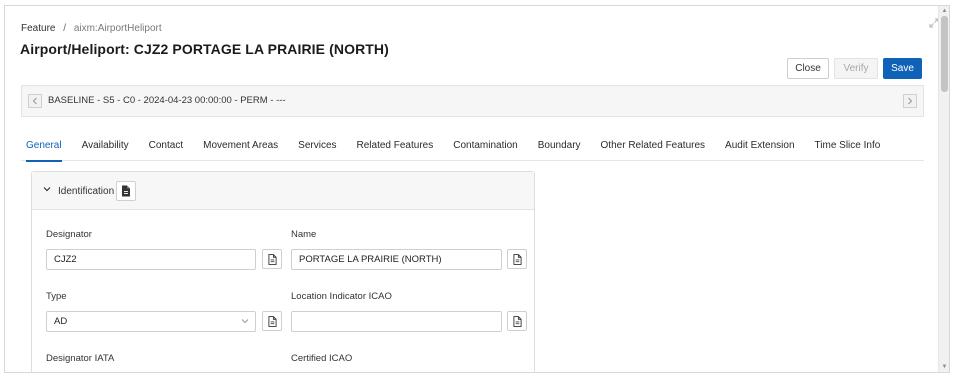 This screenshot has width=955, height=377. What do you see at coordinates (653, 149) in the screenshot?
I see `tab-other-related-features: Other Related Features` at bounding box center [653, 149].